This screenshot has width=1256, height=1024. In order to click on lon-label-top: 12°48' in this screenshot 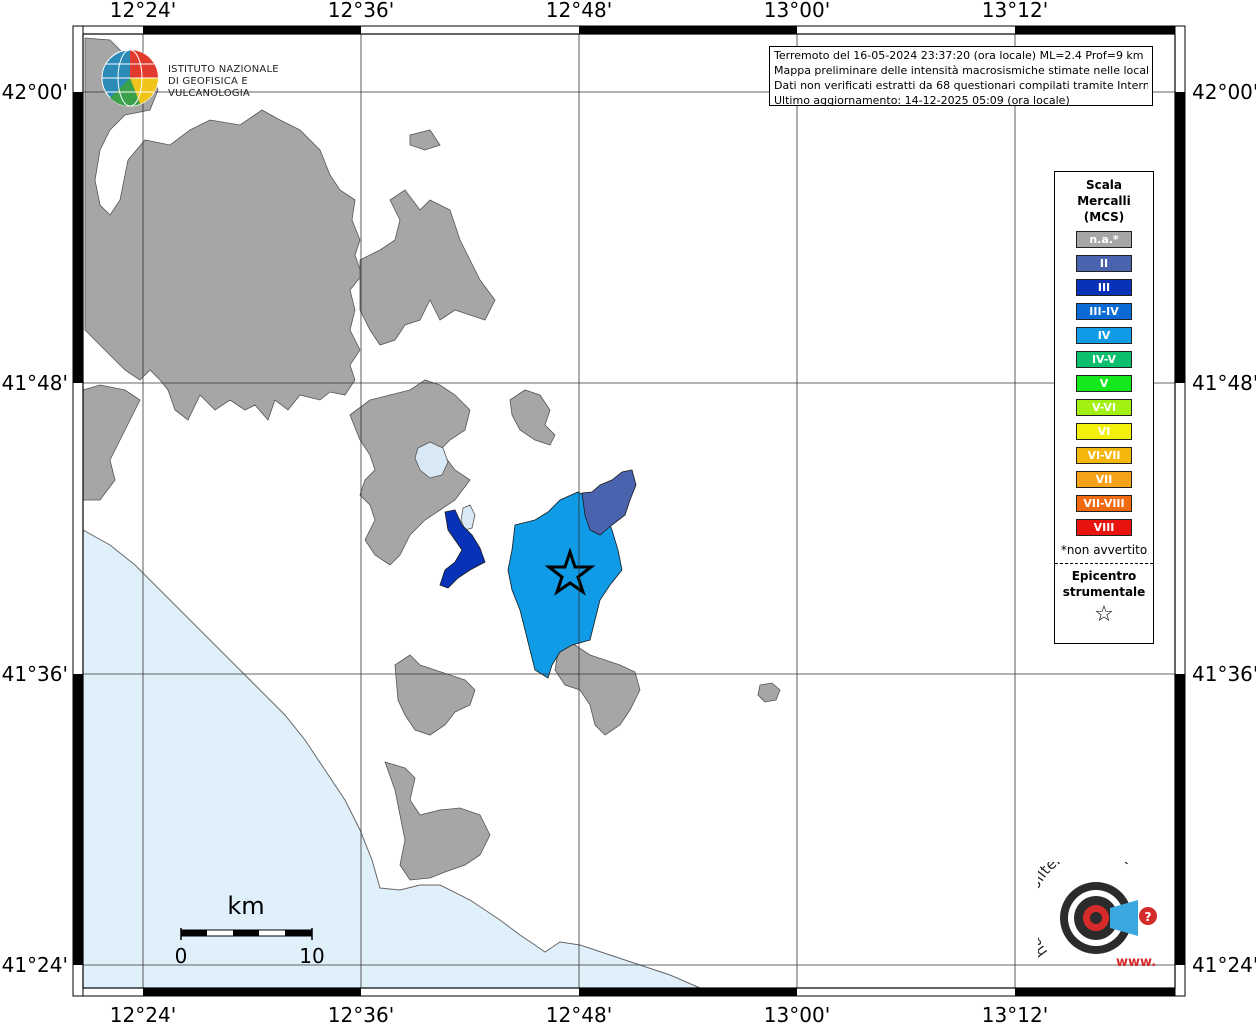, I will do `click(579, 11)`.